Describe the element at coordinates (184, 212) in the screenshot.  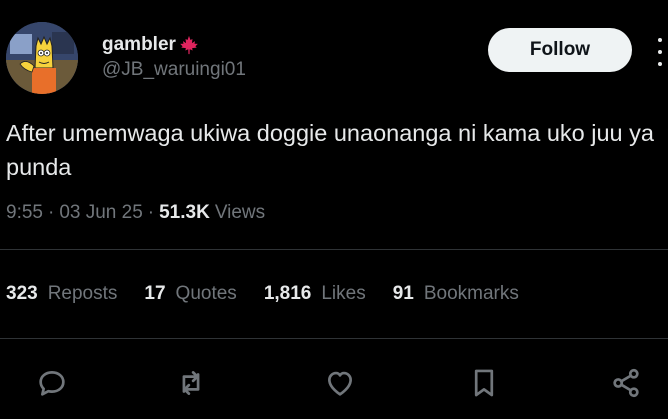
I see `views-count: 51.3K` at that location.